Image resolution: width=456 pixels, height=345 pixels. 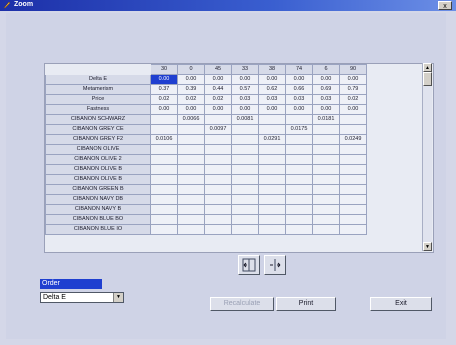 I want to click on row-header: CIBANON OLIVE B, so click(x=98, y=169).